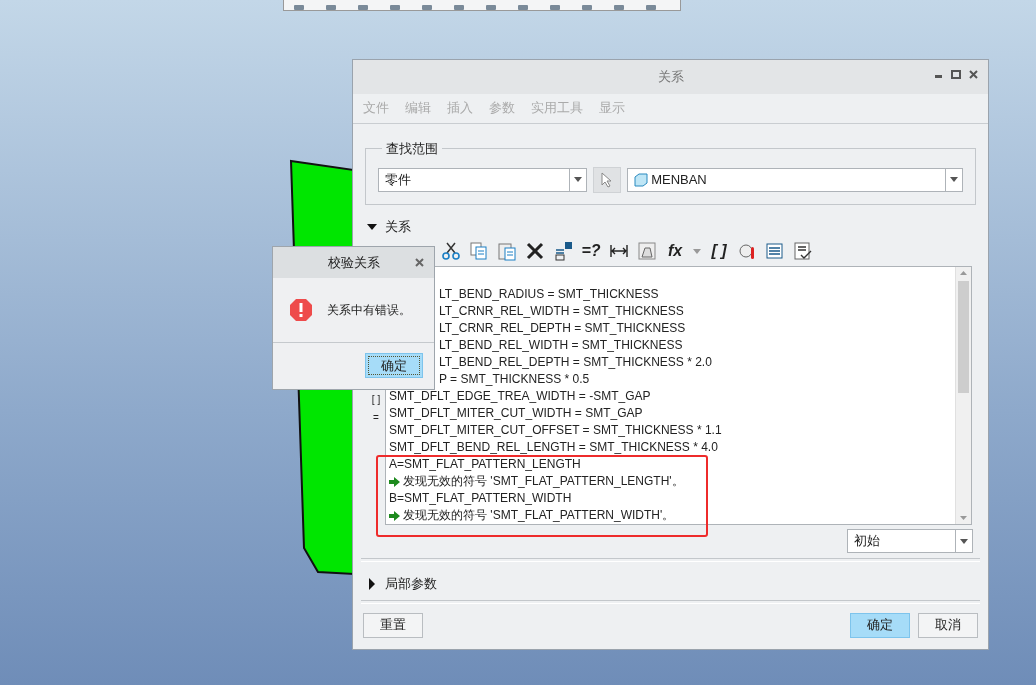 Image resolution: width=1036 pixels, height=685 pixels. I want to click on scrollbar, so click(963, 396).